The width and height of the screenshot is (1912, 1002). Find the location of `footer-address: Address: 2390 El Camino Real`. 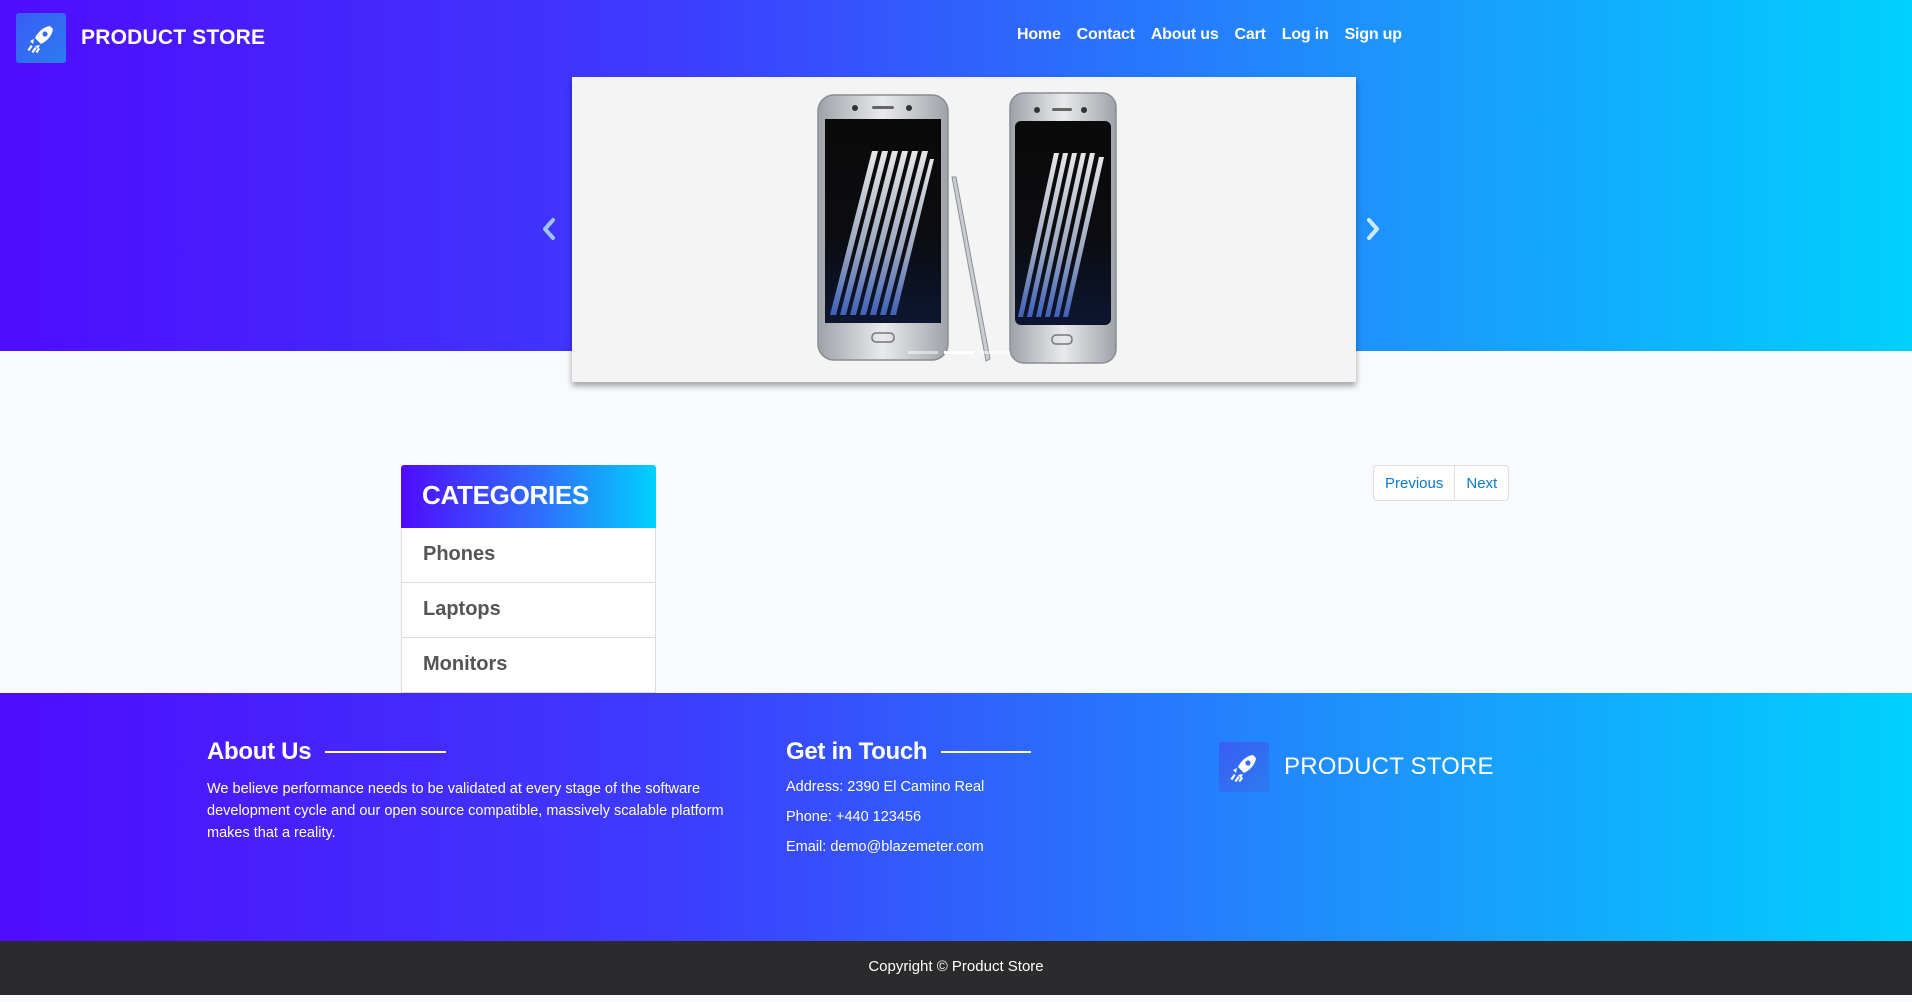

footer-address: Address: 2390 El Camino Real is located at coordinates (885, 787).